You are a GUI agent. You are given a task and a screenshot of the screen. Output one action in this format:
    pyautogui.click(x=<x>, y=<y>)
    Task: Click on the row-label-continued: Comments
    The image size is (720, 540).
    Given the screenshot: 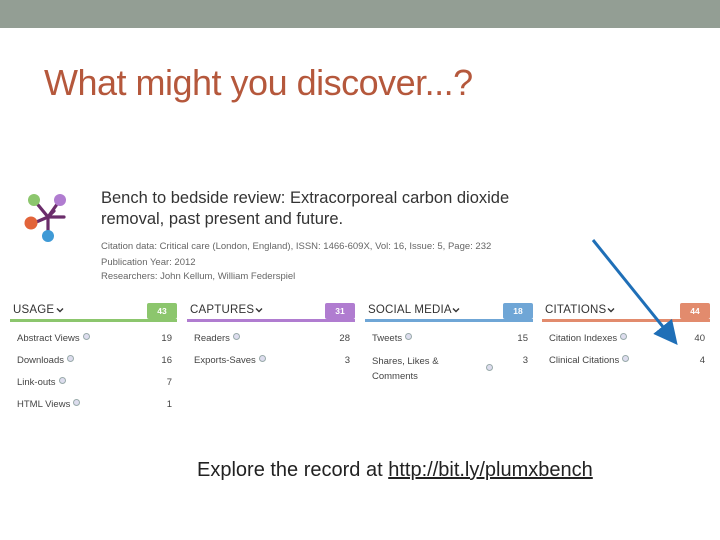 What is the action you would take?
    pyautogui.click(x=395, y=376)
    